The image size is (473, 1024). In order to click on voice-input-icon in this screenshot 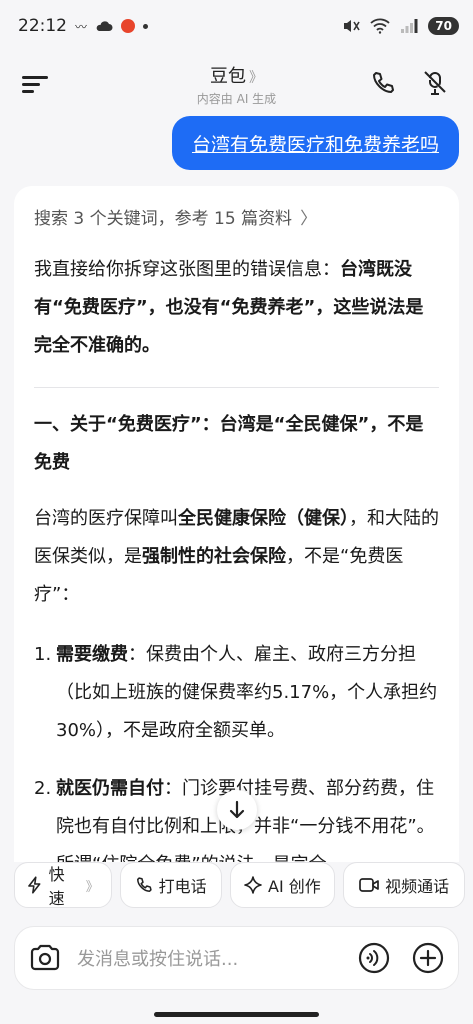, I will do `click(374, 958)`.